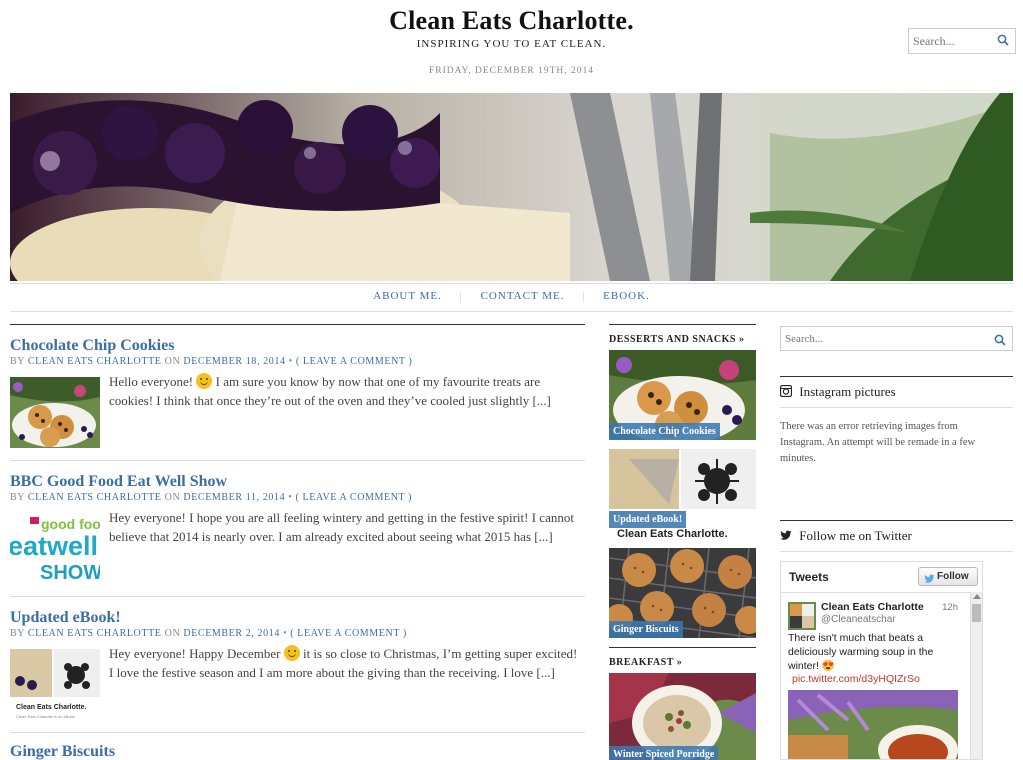 The height and width of the screenshot is (760, 1023). I want to click on site-tagline: INSPIRING YOU TO EAT CLEAN., so click(511, 44).